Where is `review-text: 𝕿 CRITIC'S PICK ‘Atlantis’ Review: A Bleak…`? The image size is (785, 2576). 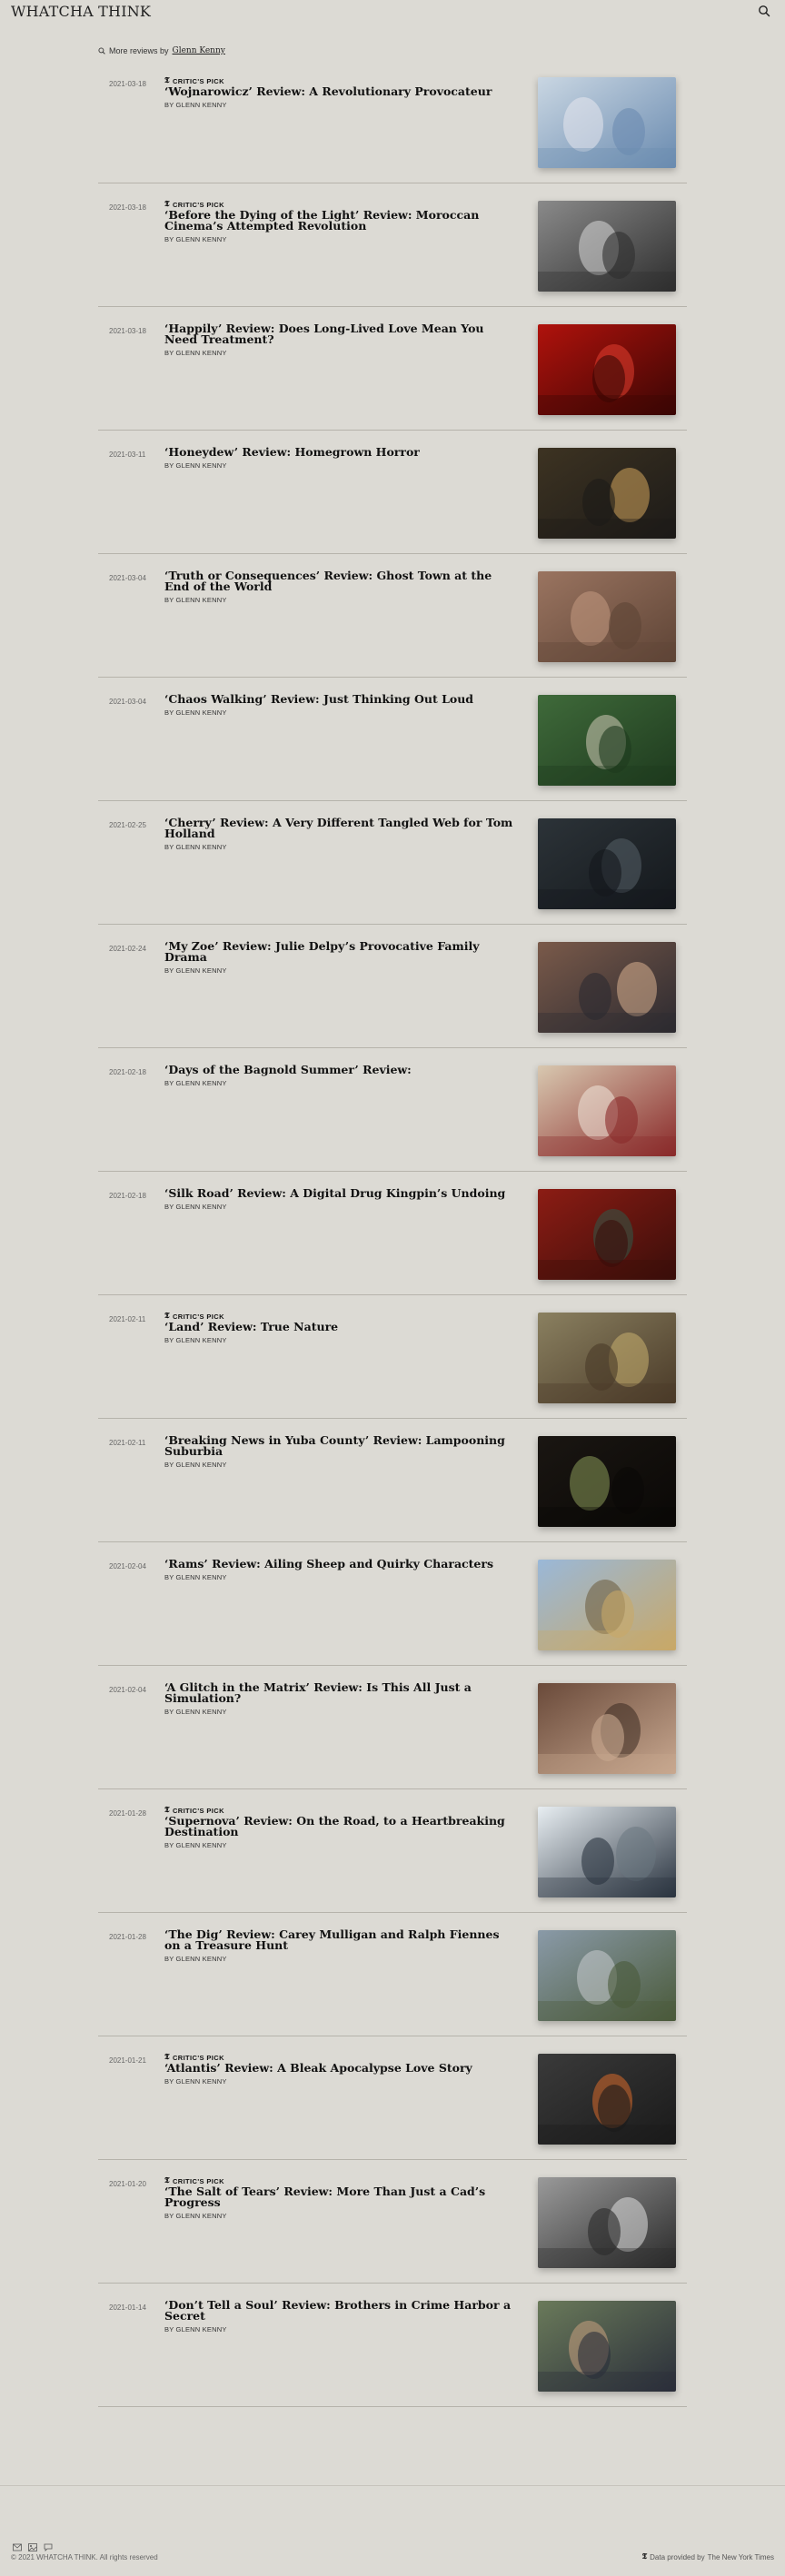 review-text: 𝕿 CRITIC'S PICK ‘Atlantis’ Review: A Bleak… is located at coordinates (341, 2069).